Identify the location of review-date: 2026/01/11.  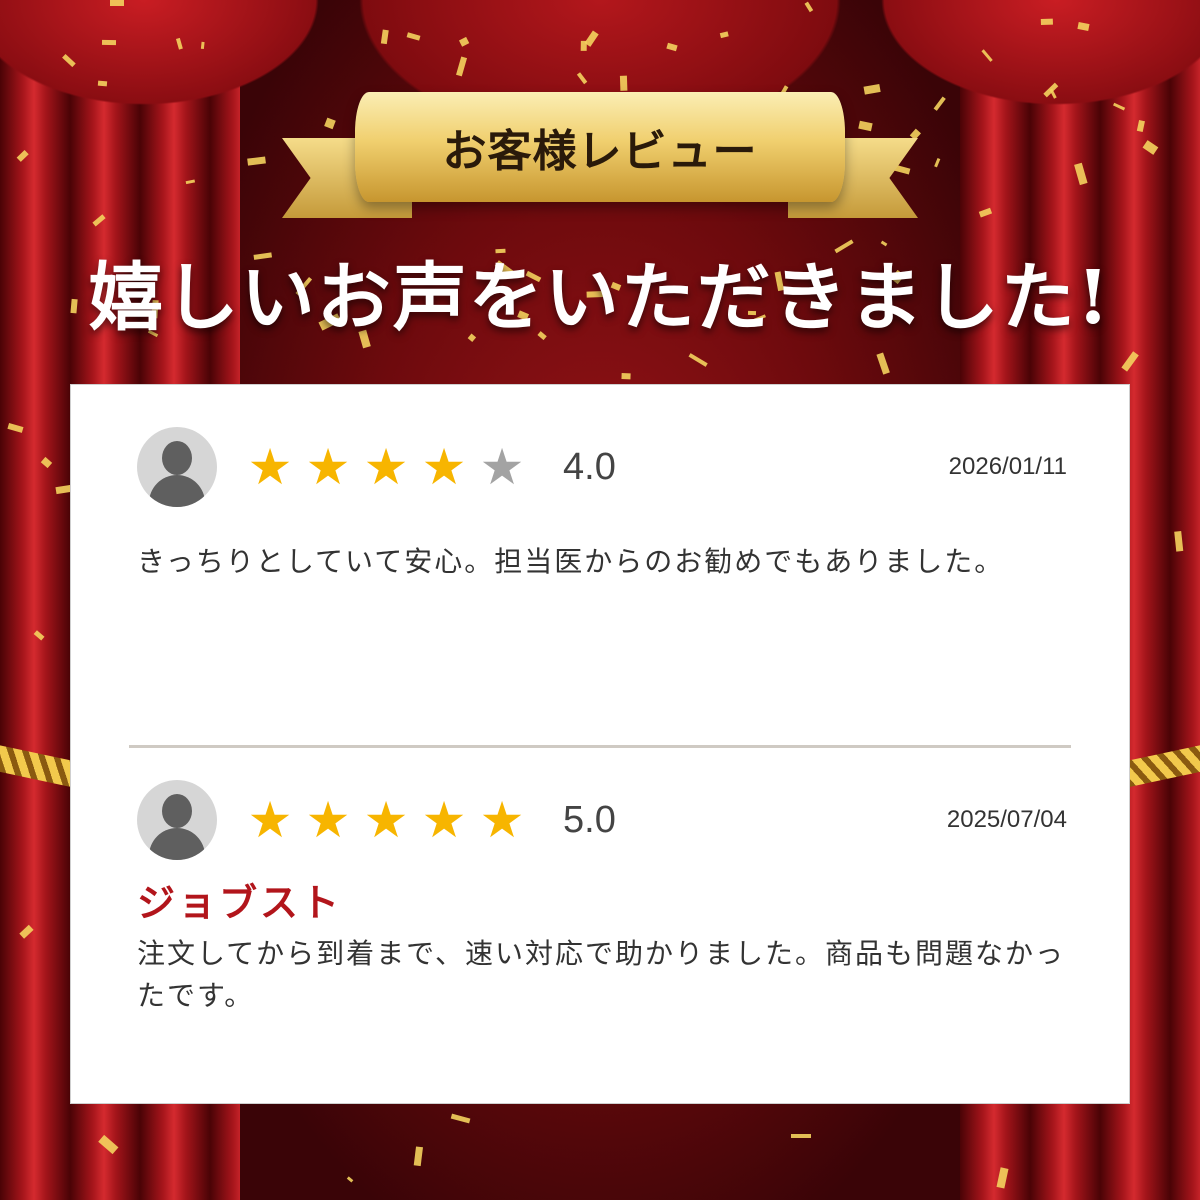
(1007, 466).